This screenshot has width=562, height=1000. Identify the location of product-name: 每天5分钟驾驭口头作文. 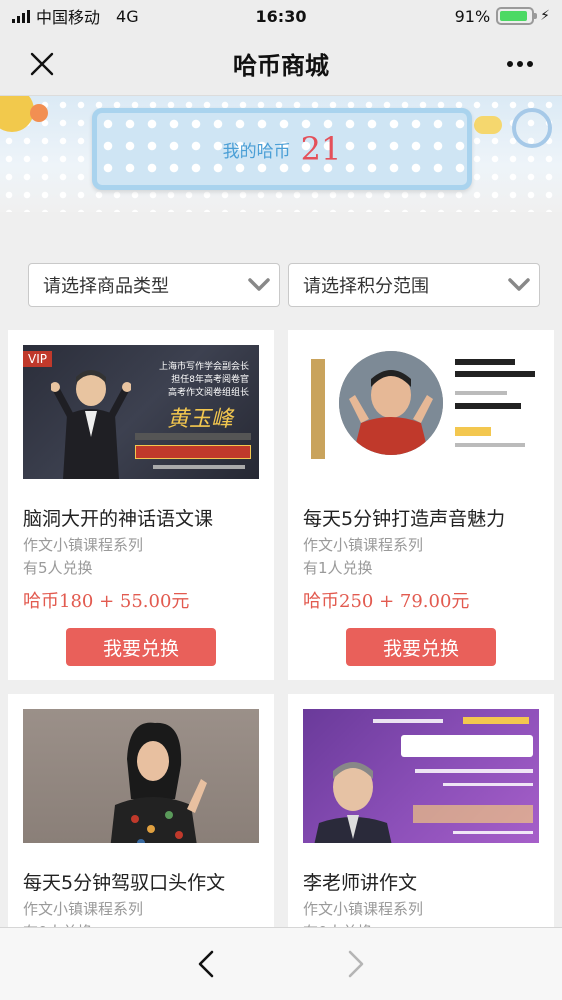
(124, 883).